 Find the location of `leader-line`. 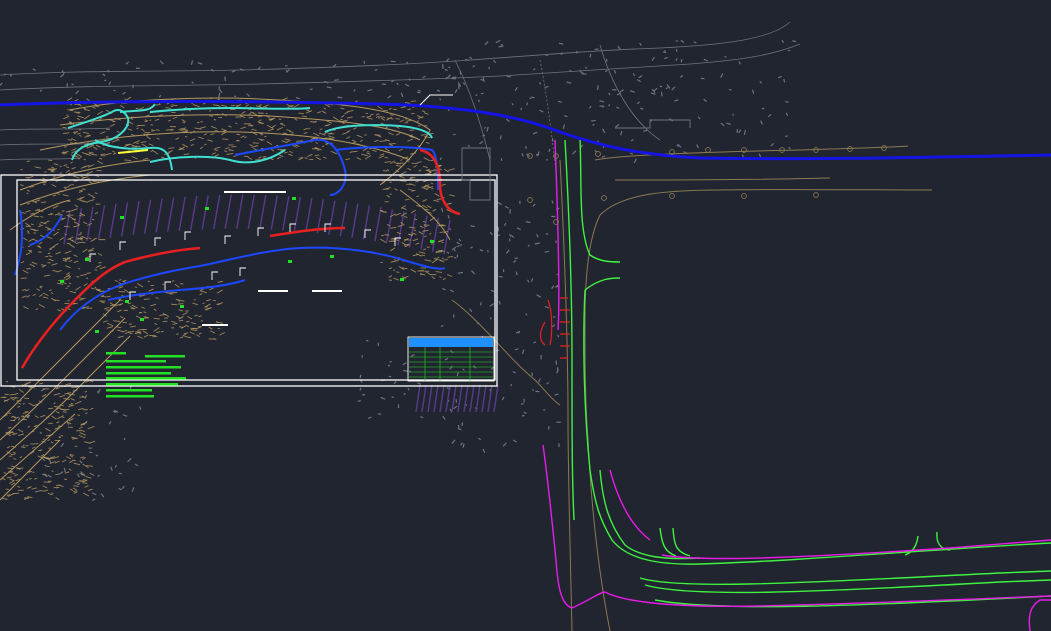

leader-line is located at coordinates (436, 100).